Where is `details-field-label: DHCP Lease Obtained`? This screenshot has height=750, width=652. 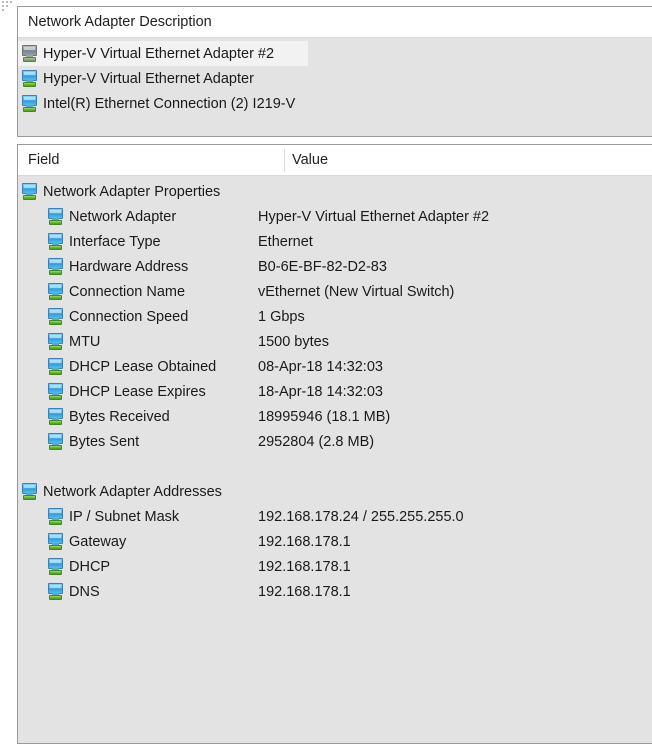 details-field-label: DHCP Lease Obtained is located at coordinates (143, 366).